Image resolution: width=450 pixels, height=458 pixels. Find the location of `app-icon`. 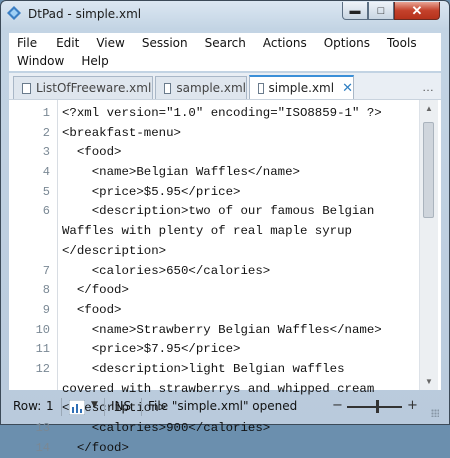

app-icon is located at coordinates (14, 13).